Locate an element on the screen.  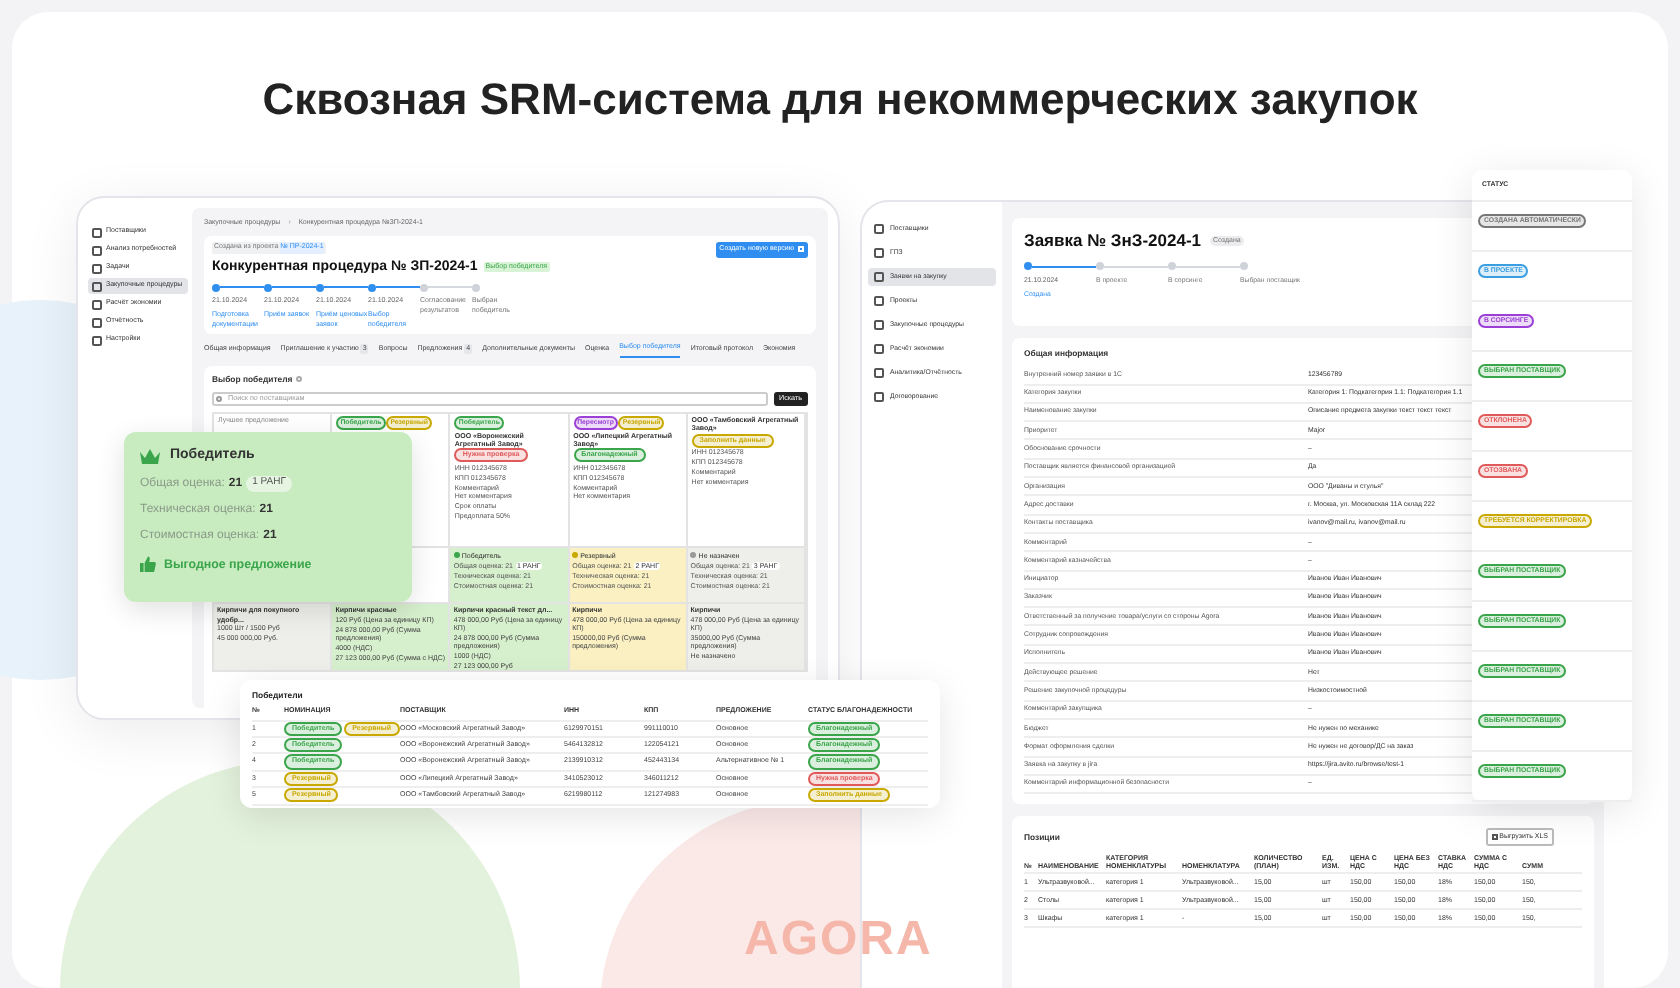
logo: AGORA is located at coordinates (838, 940).